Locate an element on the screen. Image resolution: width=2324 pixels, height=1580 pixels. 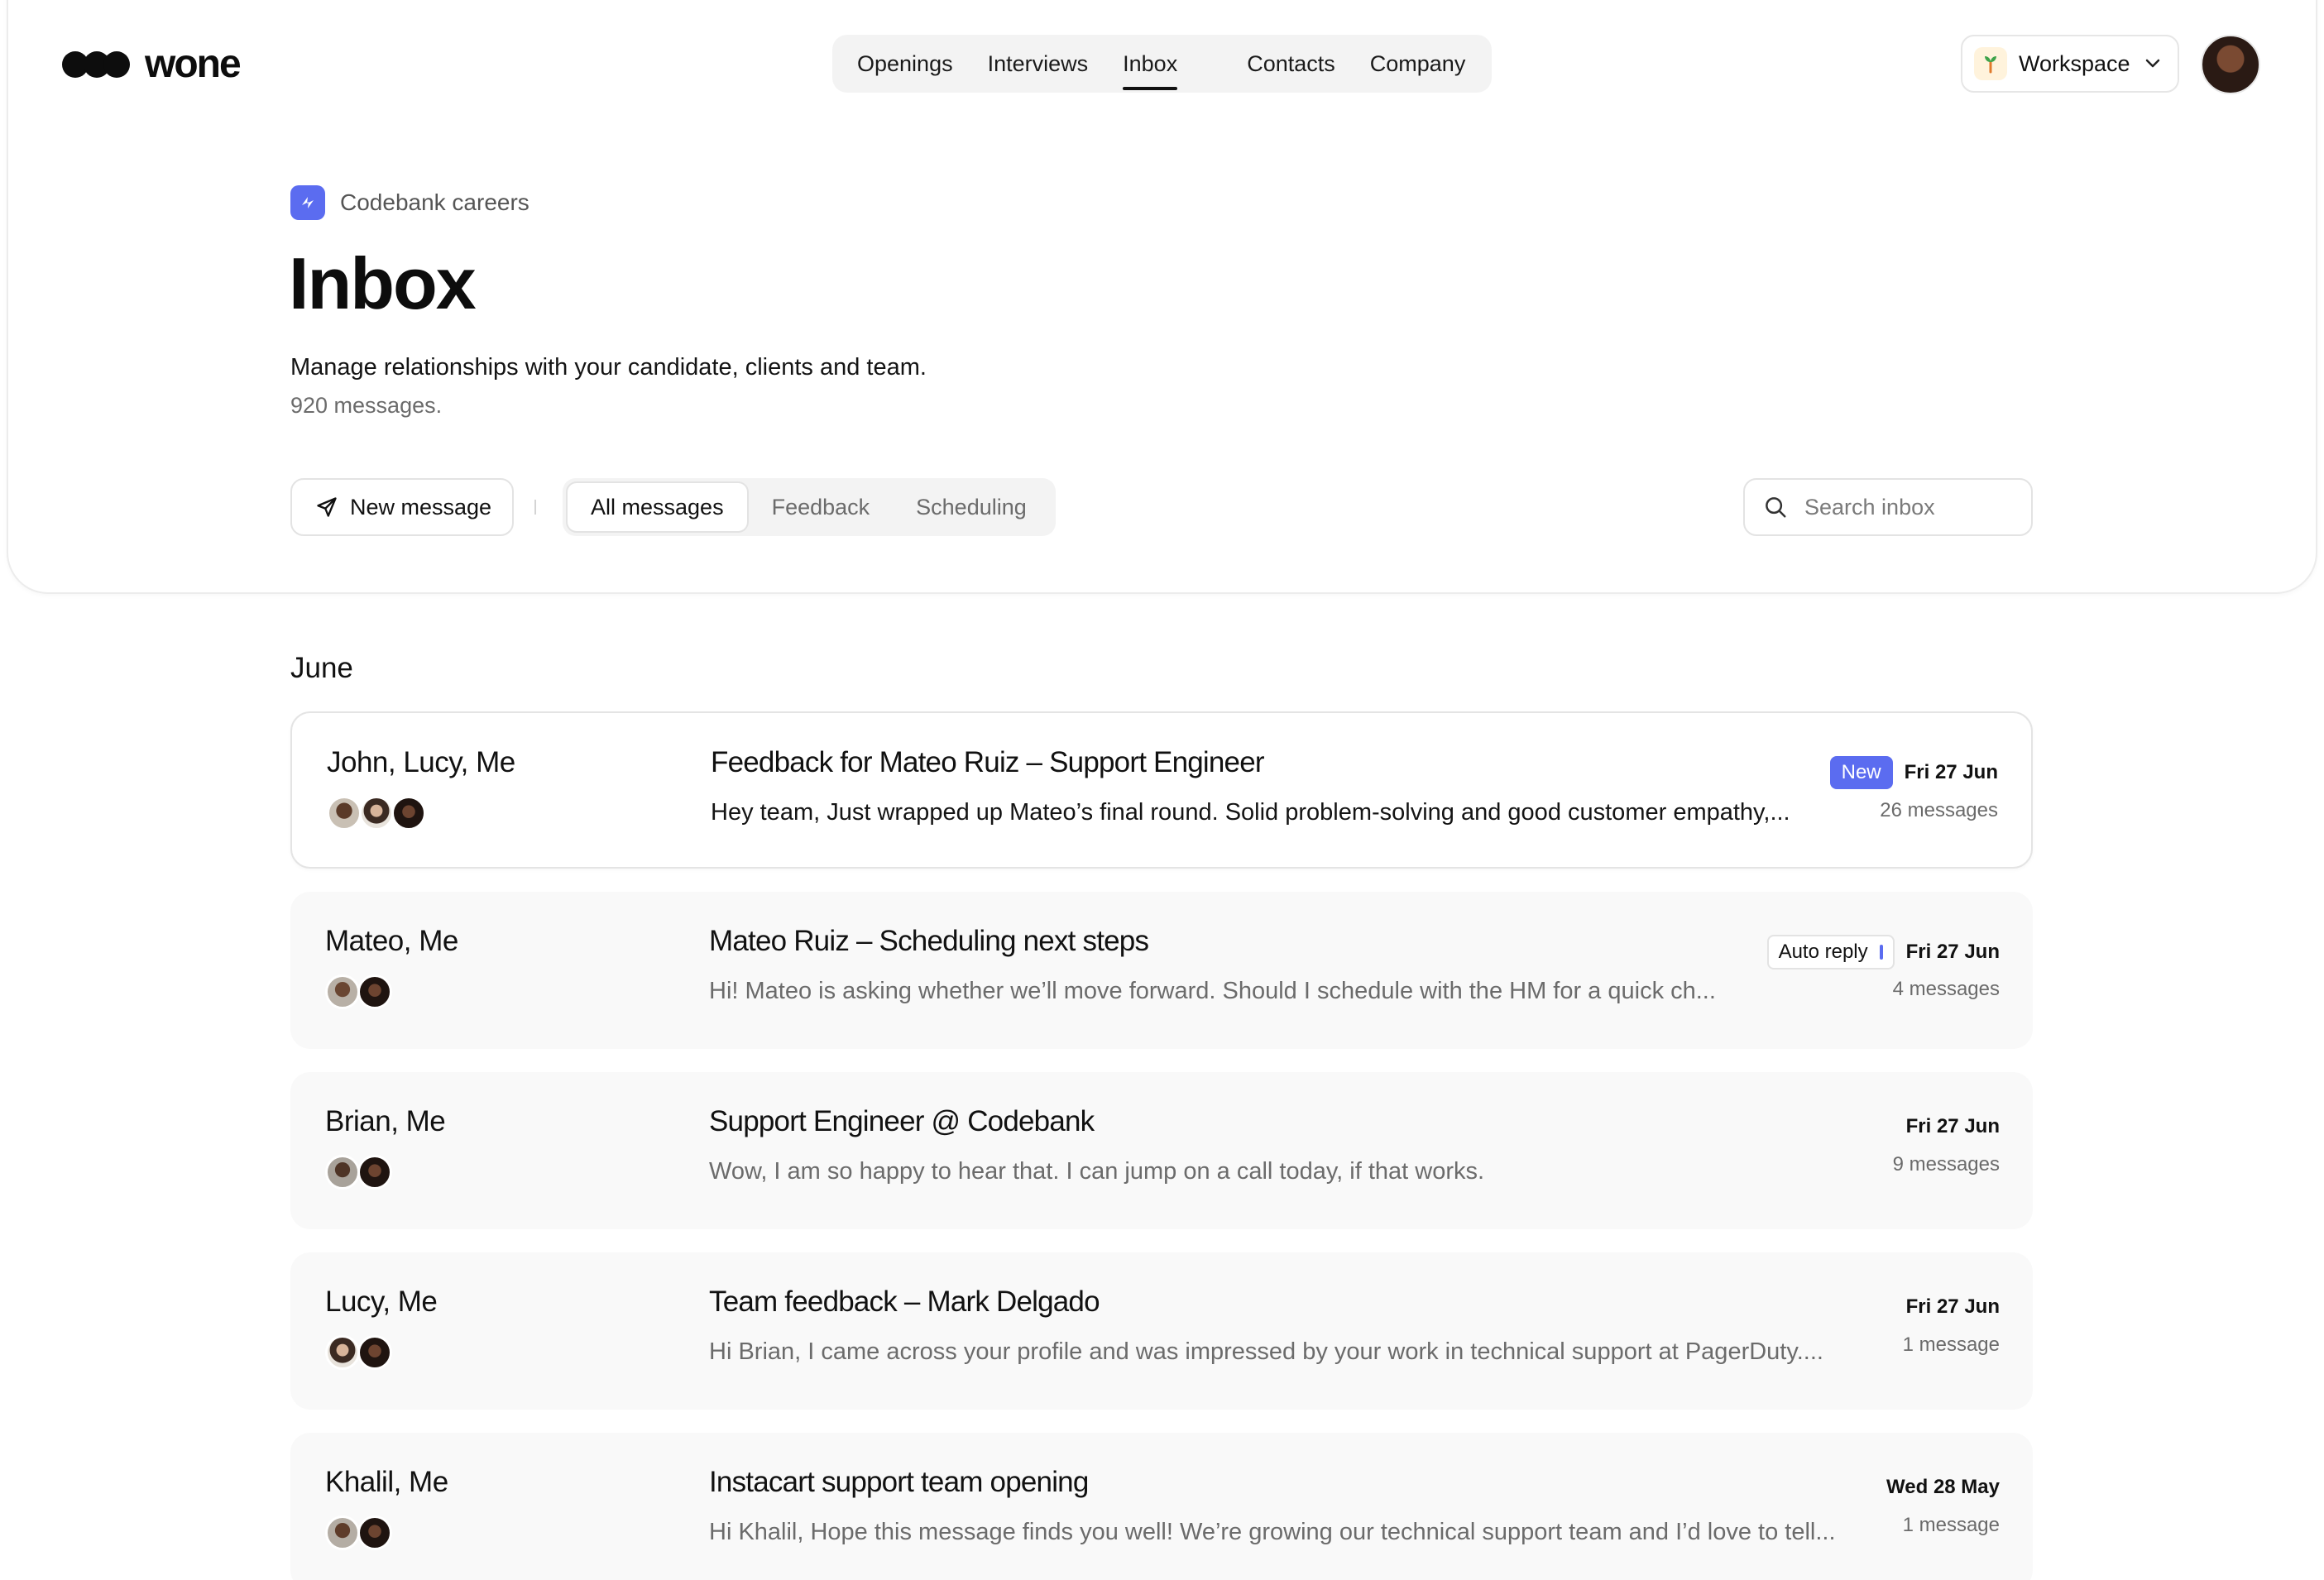
logo-text: wone is located at coordinates (193, 64).